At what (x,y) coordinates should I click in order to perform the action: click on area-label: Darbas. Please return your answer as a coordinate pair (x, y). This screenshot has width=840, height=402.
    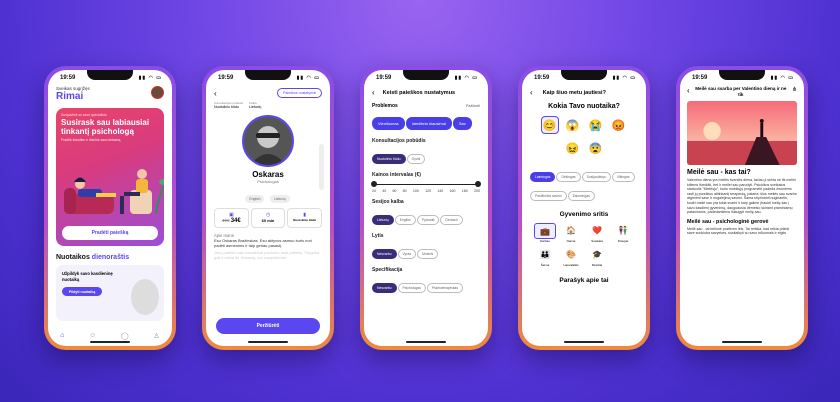
    Looking at the image, I should click on (545, 241).